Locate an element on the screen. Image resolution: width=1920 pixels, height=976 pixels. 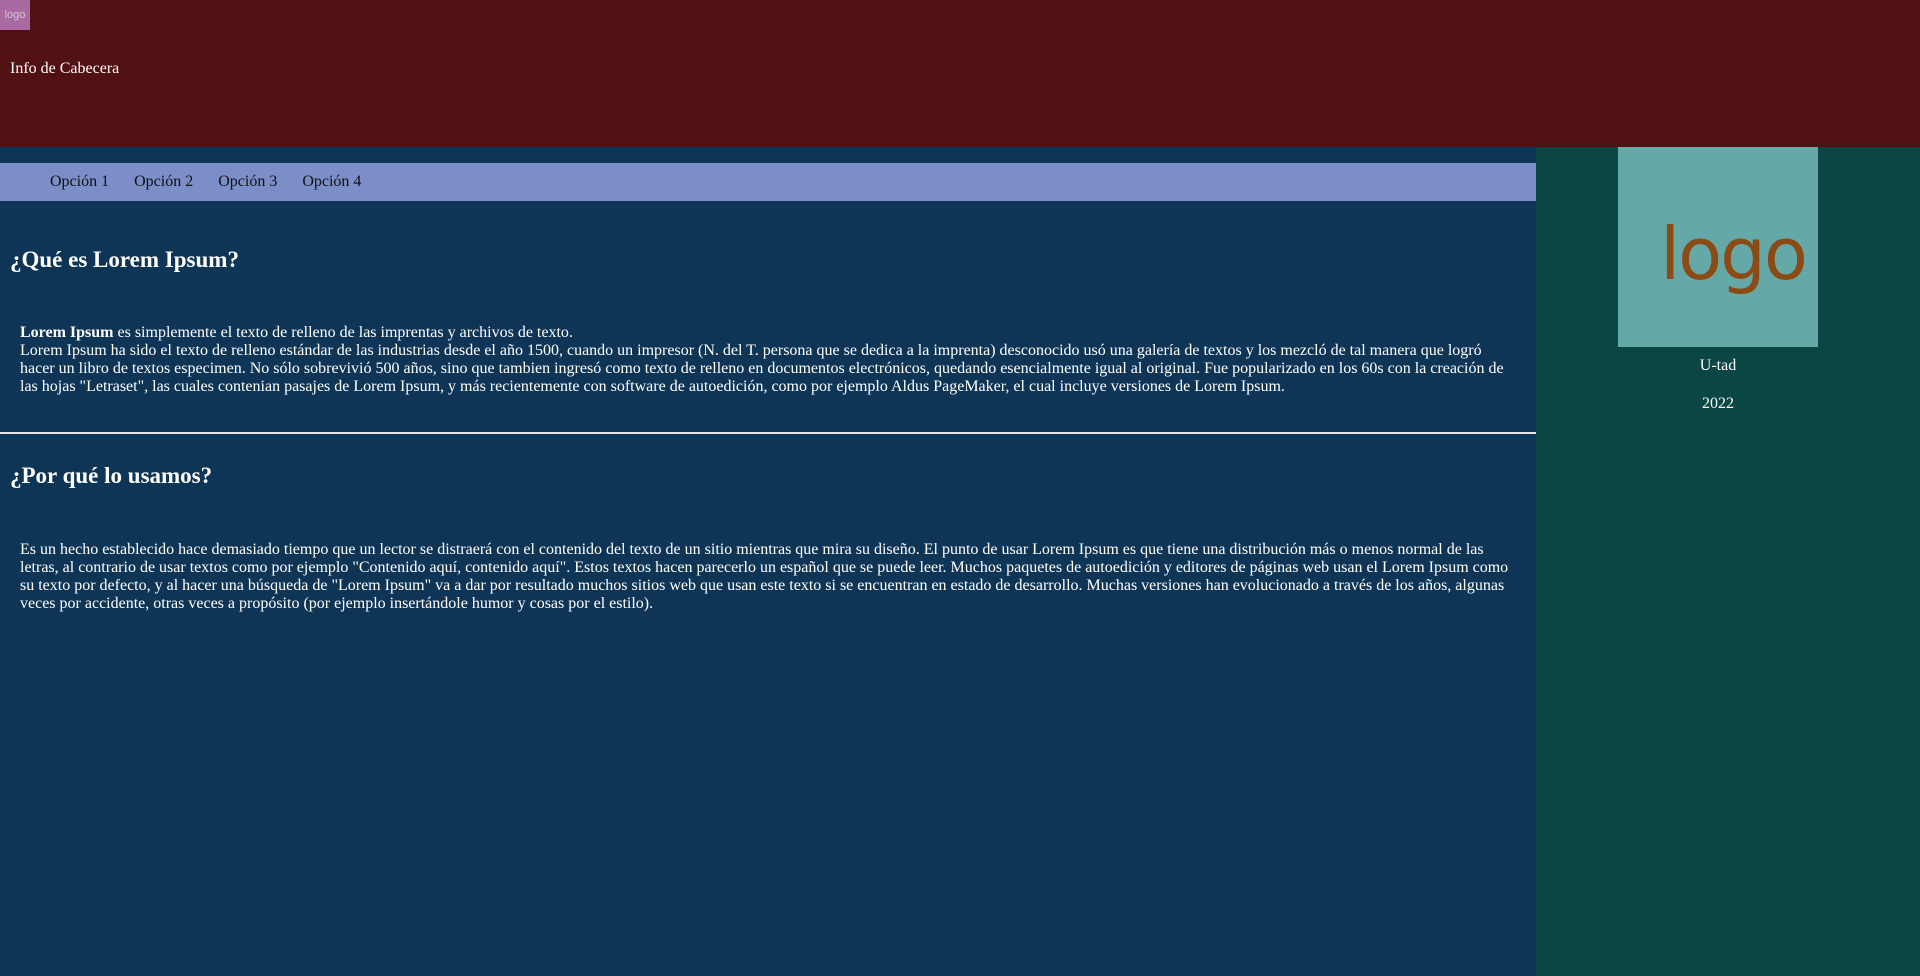
sidebar-year: 2022 is located at coordinates (1718, 403).